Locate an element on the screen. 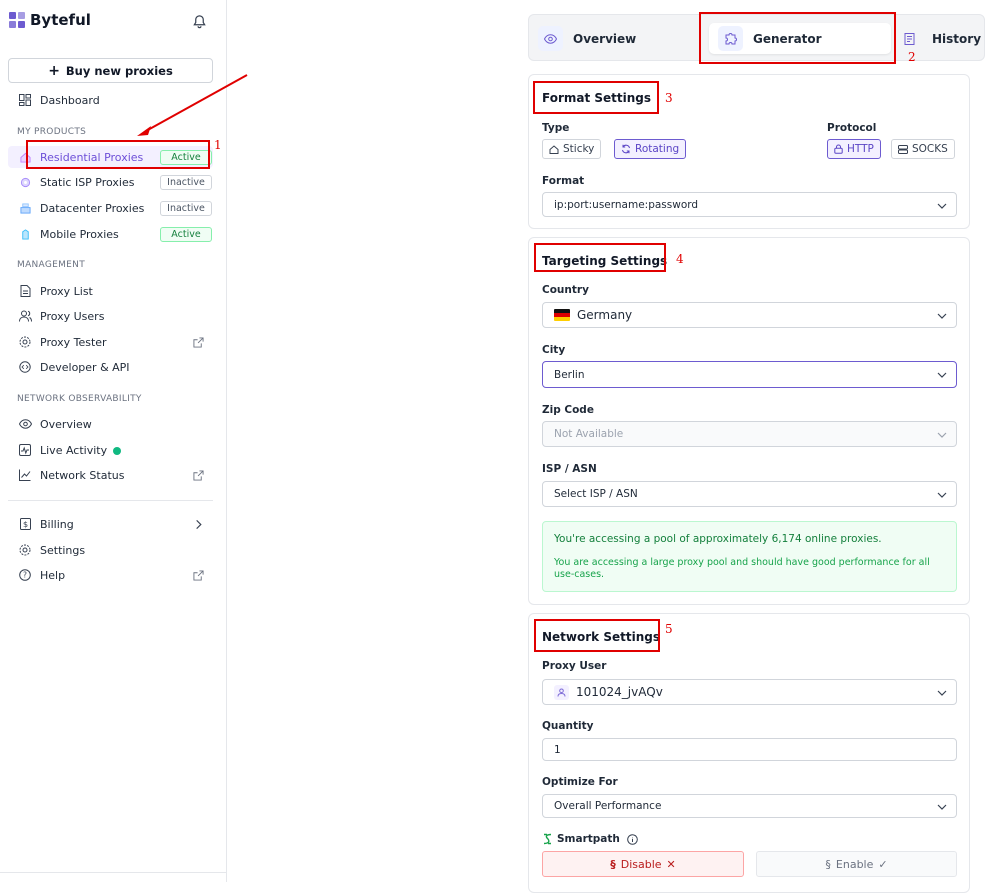  settings-gear-icon is located at coordinates (25, 550).